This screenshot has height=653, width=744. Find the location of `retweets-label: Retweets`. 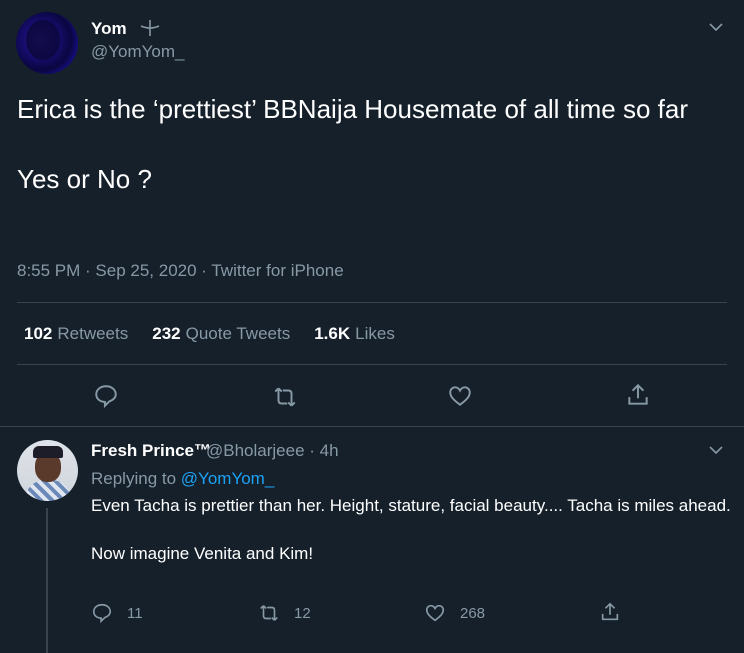

retweets-label: Retweets is located at coordinates (93, 333).